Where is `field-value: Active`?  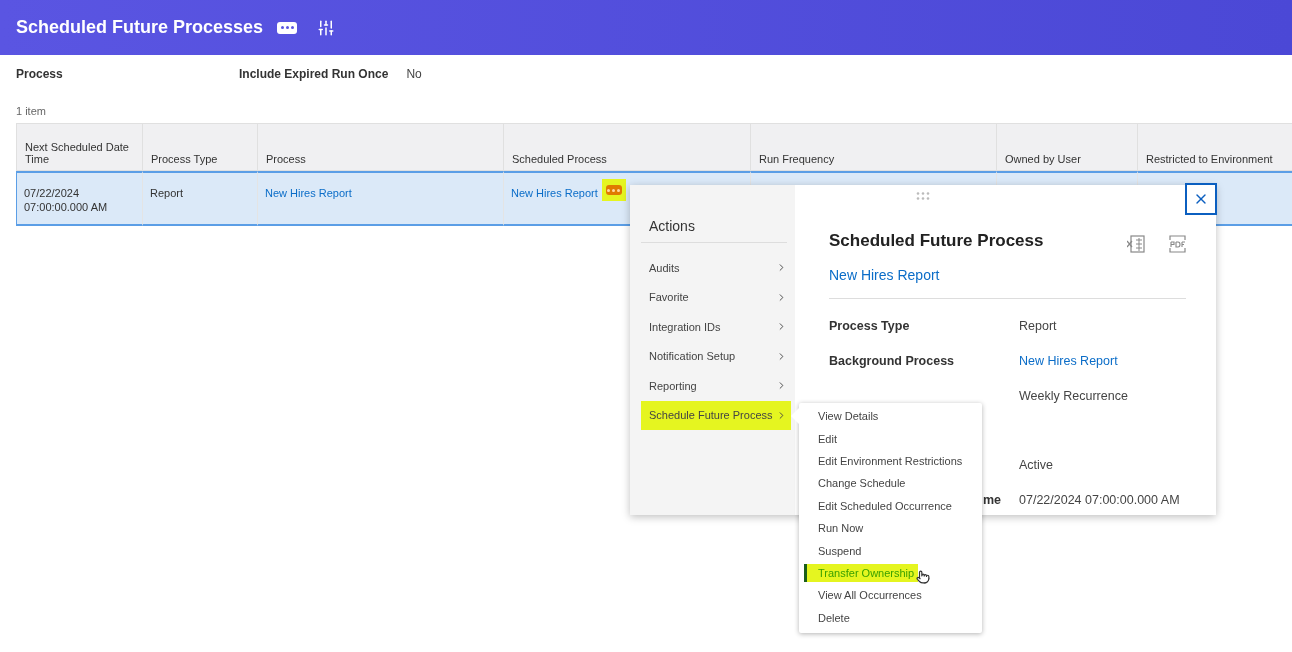
field-value: Active is located at coordinates (1036, 465).